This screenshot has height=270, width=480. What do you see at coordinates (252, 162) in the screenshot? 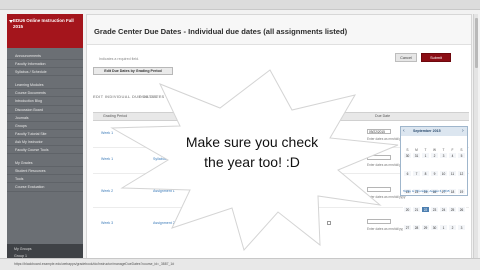
I see `callout-line-2: the year too! :D` at bounding box center [252, 162].